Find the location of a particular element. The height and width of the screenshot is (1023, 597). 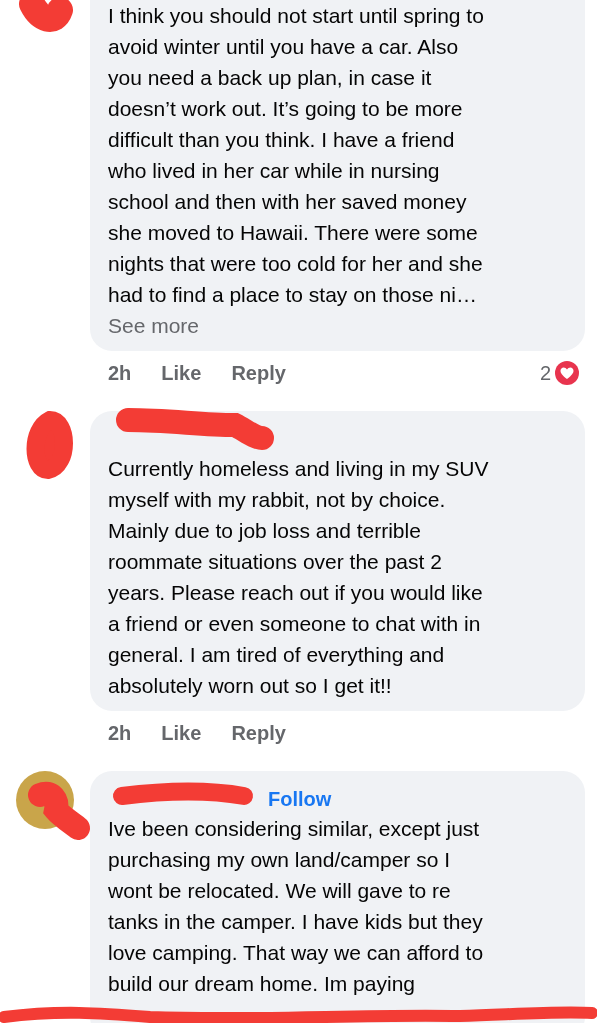

comment-text: Ive been considering similar, except just purchasing my own land/camper so I wont be relocated. We will gave to re tanks in the camper. I have kids but they love camping. That way we can afford to build our dream home. Im paying is located at coordinates (296, 906).